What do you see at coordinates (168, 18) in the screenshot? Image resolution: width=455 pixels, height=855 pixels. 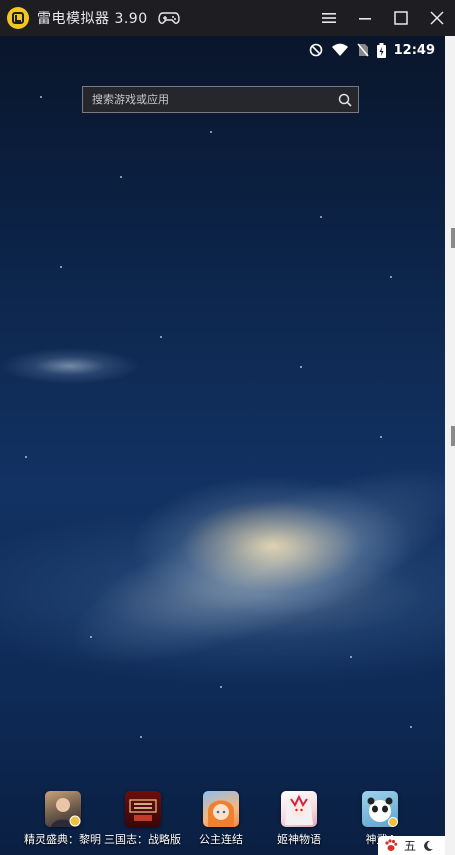 I see `gamepad-icon` at bounding box center [168, 18].